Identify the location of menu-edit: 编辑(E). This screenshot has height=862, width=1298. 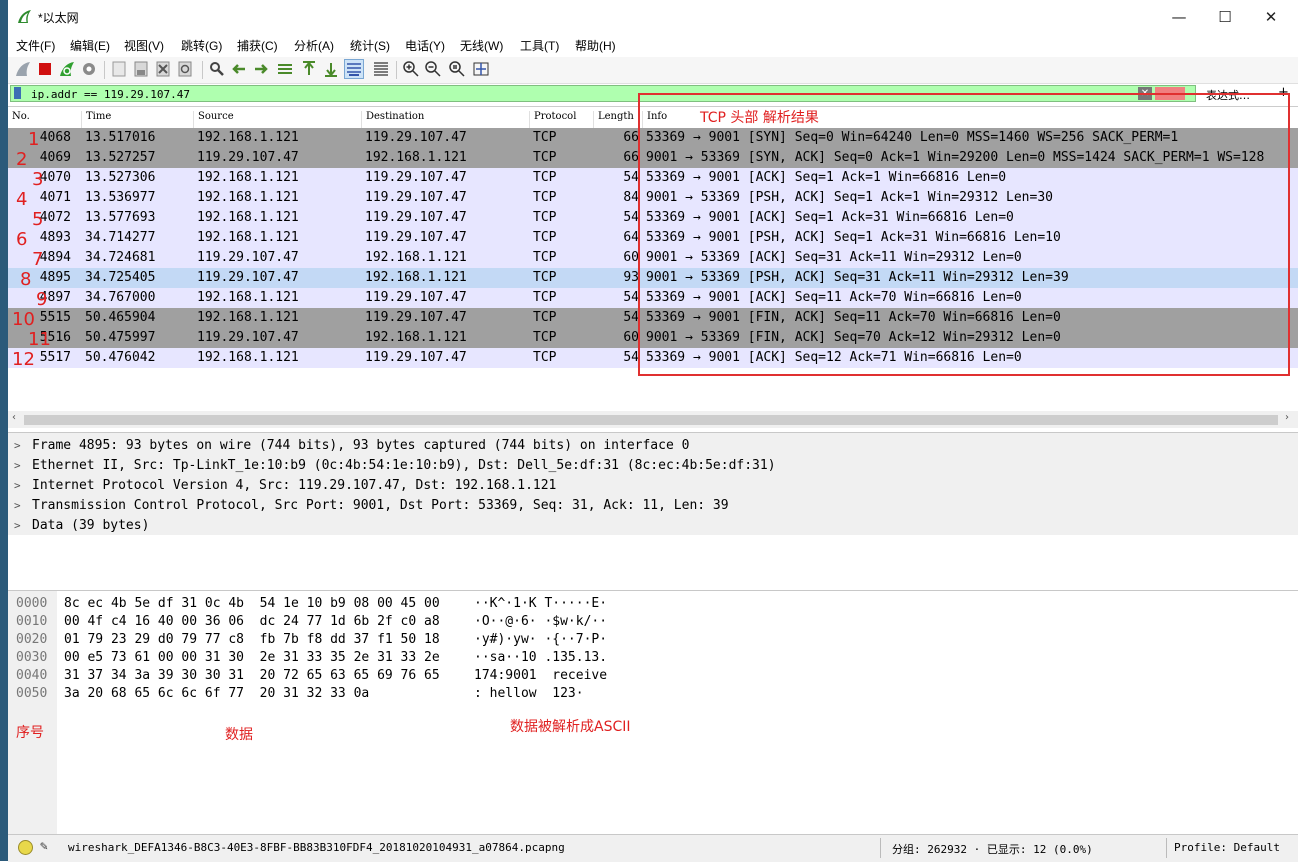
(90, 45).